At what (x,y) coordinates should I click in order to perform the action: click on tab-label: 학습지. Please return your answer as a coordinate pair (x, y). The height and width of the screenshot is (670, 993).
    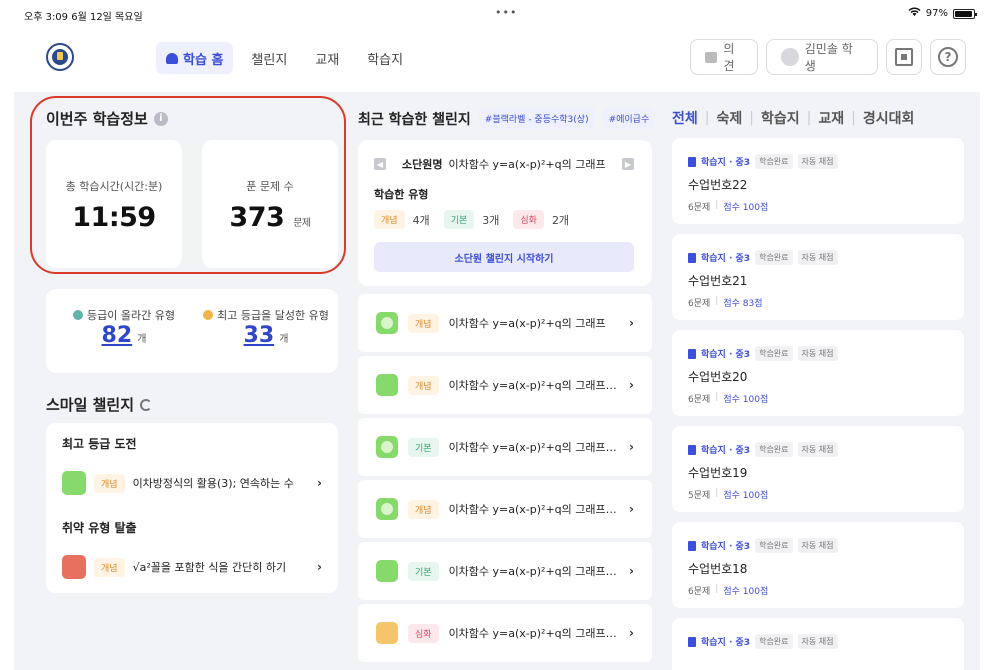
    Looking at the image, I should click on (385, 60).